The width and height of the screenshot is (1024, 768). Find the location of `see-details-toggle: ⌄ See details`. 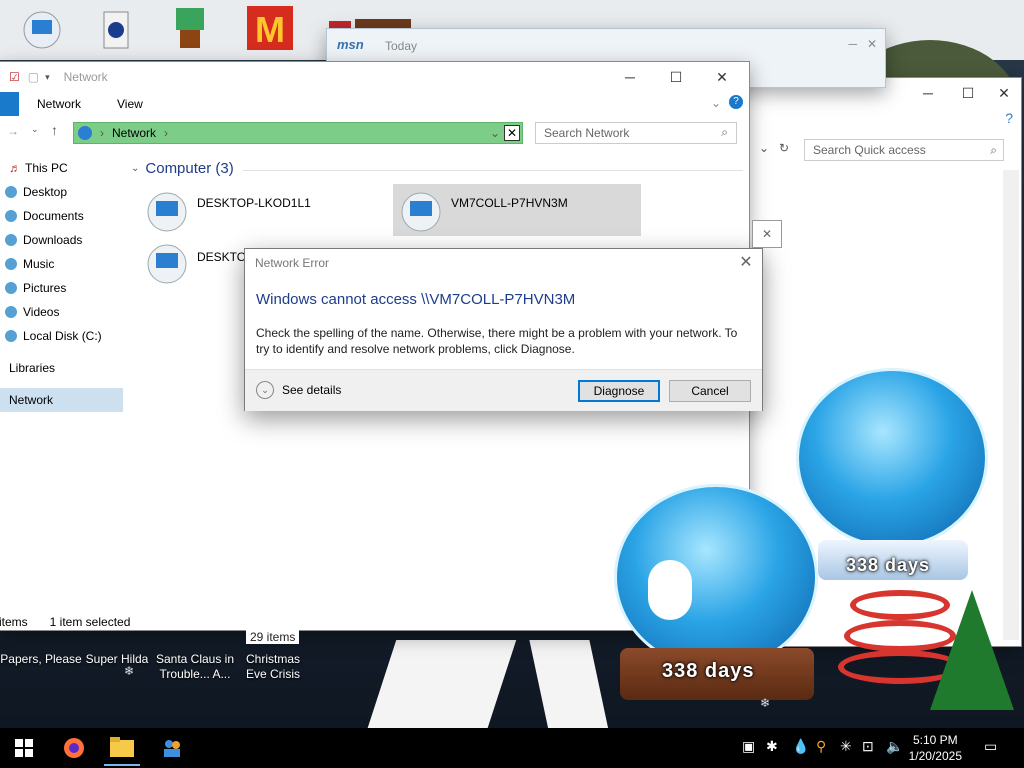

see-details-toggle: ⌄ See details is located at coordinates (298, 390).